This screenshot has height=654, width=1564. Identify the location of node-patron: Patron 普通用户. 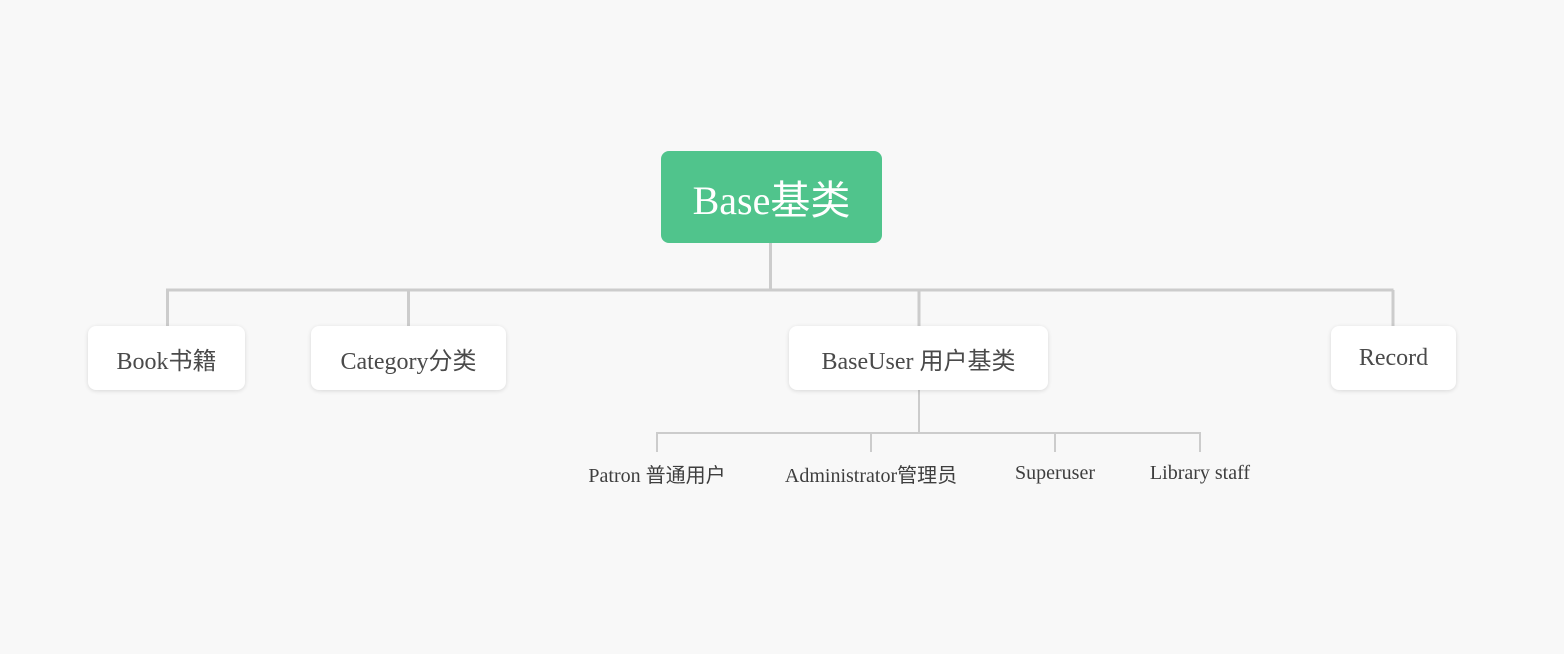
(657, 473).